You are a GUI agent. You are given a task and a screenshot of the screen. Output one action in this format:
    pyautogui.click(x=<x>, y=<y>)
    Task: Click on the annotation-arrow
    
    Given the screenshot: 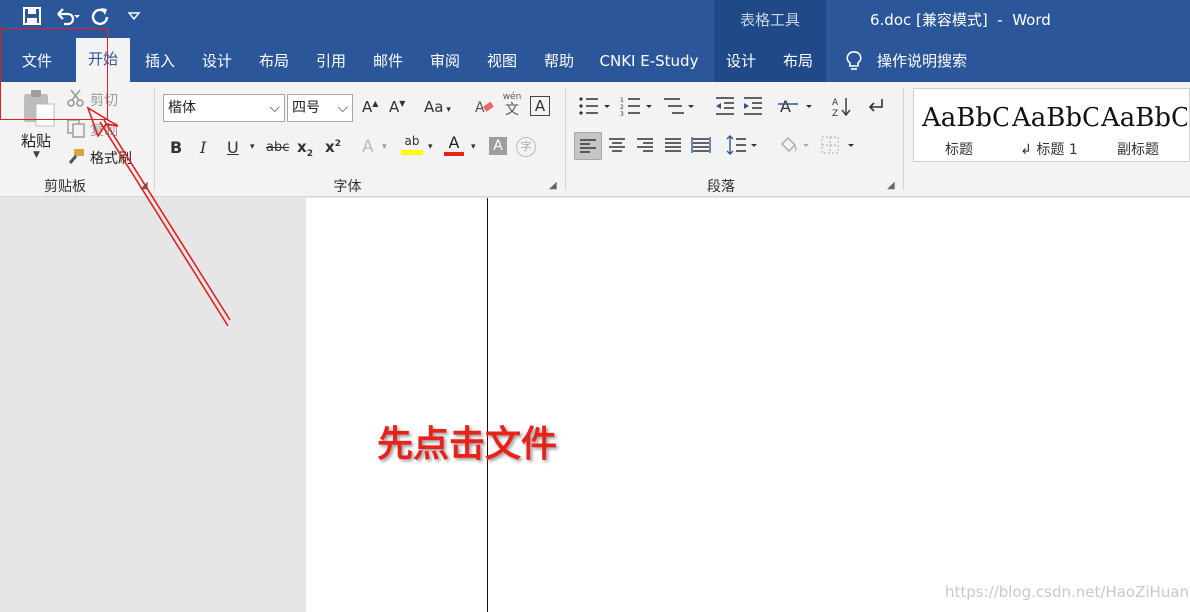 What is the action you would take?
    pyautogui.click(x=158, y=216)
    